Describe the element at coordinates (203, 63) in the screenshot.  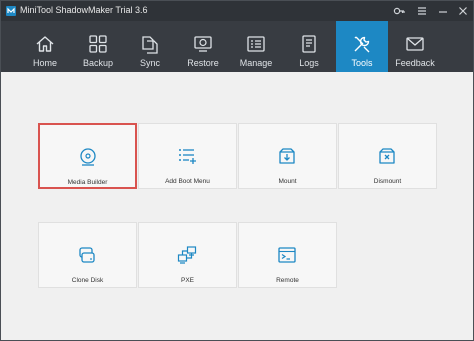
I see `tab-restore-label: Restore` at that location.